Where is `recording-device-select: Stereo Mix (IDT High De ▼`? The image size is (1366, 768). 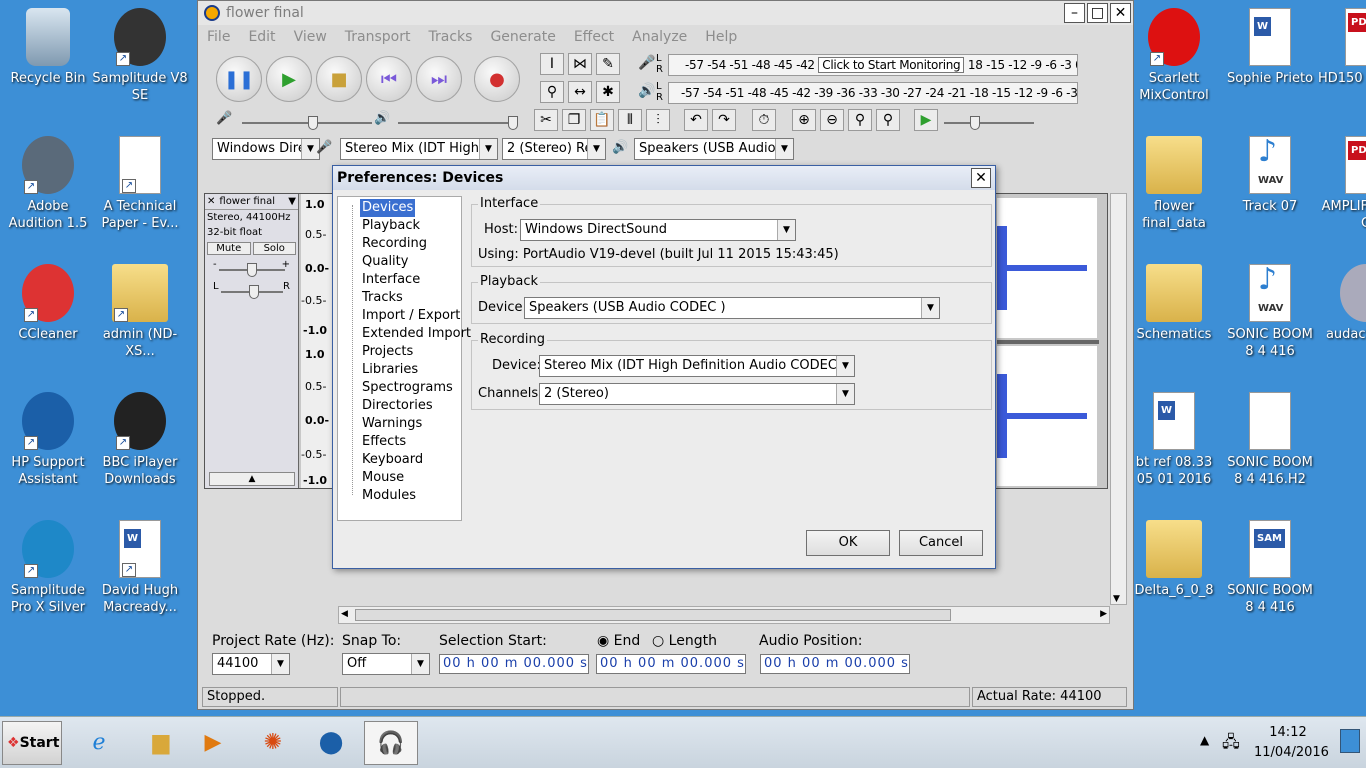
recording-device-select: Stereo Mix (IDT High De ▼ is located at coordinates (419, 149).